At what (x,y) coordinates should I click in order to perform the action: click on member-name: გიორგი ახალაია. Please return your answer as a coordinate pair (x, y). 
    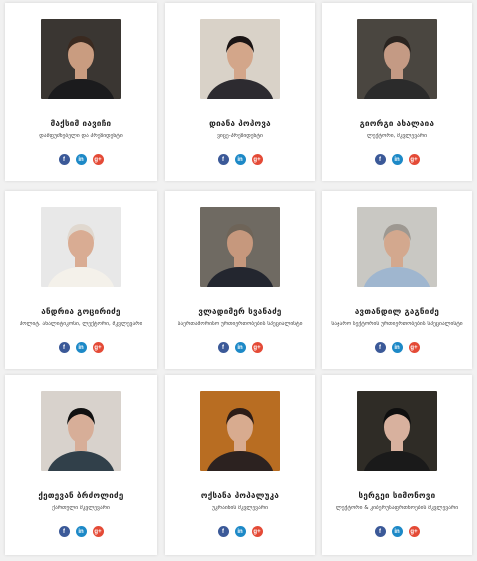
    Looking at the image, I should click on (397, 123).